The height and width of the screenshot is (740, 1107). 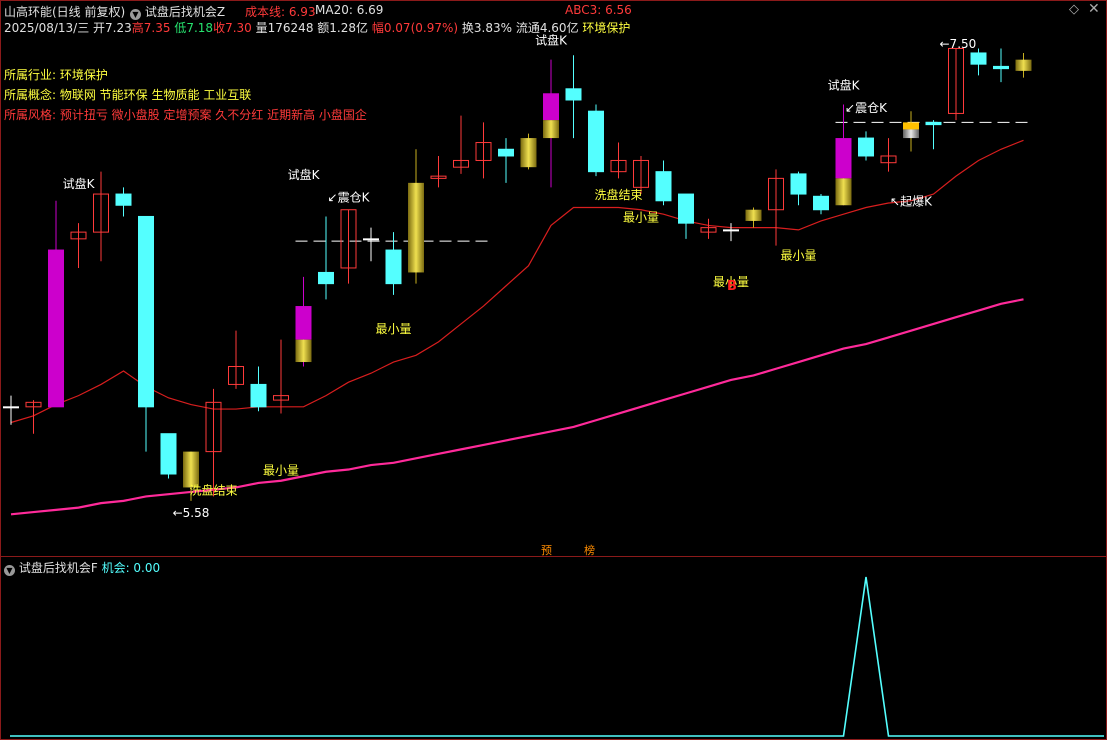 What do you see at coordinates (589, 550) in the screenshot?
I see `ranking-badge: 榜` at bounding box center [589, 550].